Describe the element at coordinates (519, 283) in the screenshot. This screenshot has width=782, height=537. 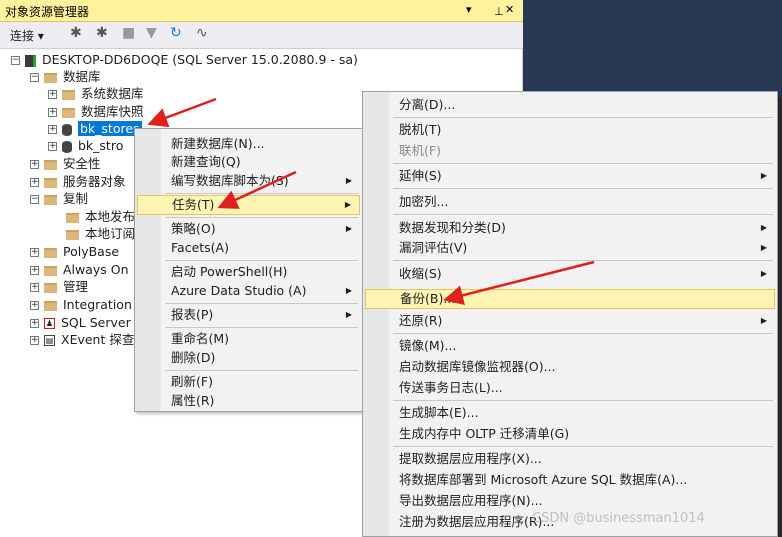
I see `arrow-to-backup` at that location.